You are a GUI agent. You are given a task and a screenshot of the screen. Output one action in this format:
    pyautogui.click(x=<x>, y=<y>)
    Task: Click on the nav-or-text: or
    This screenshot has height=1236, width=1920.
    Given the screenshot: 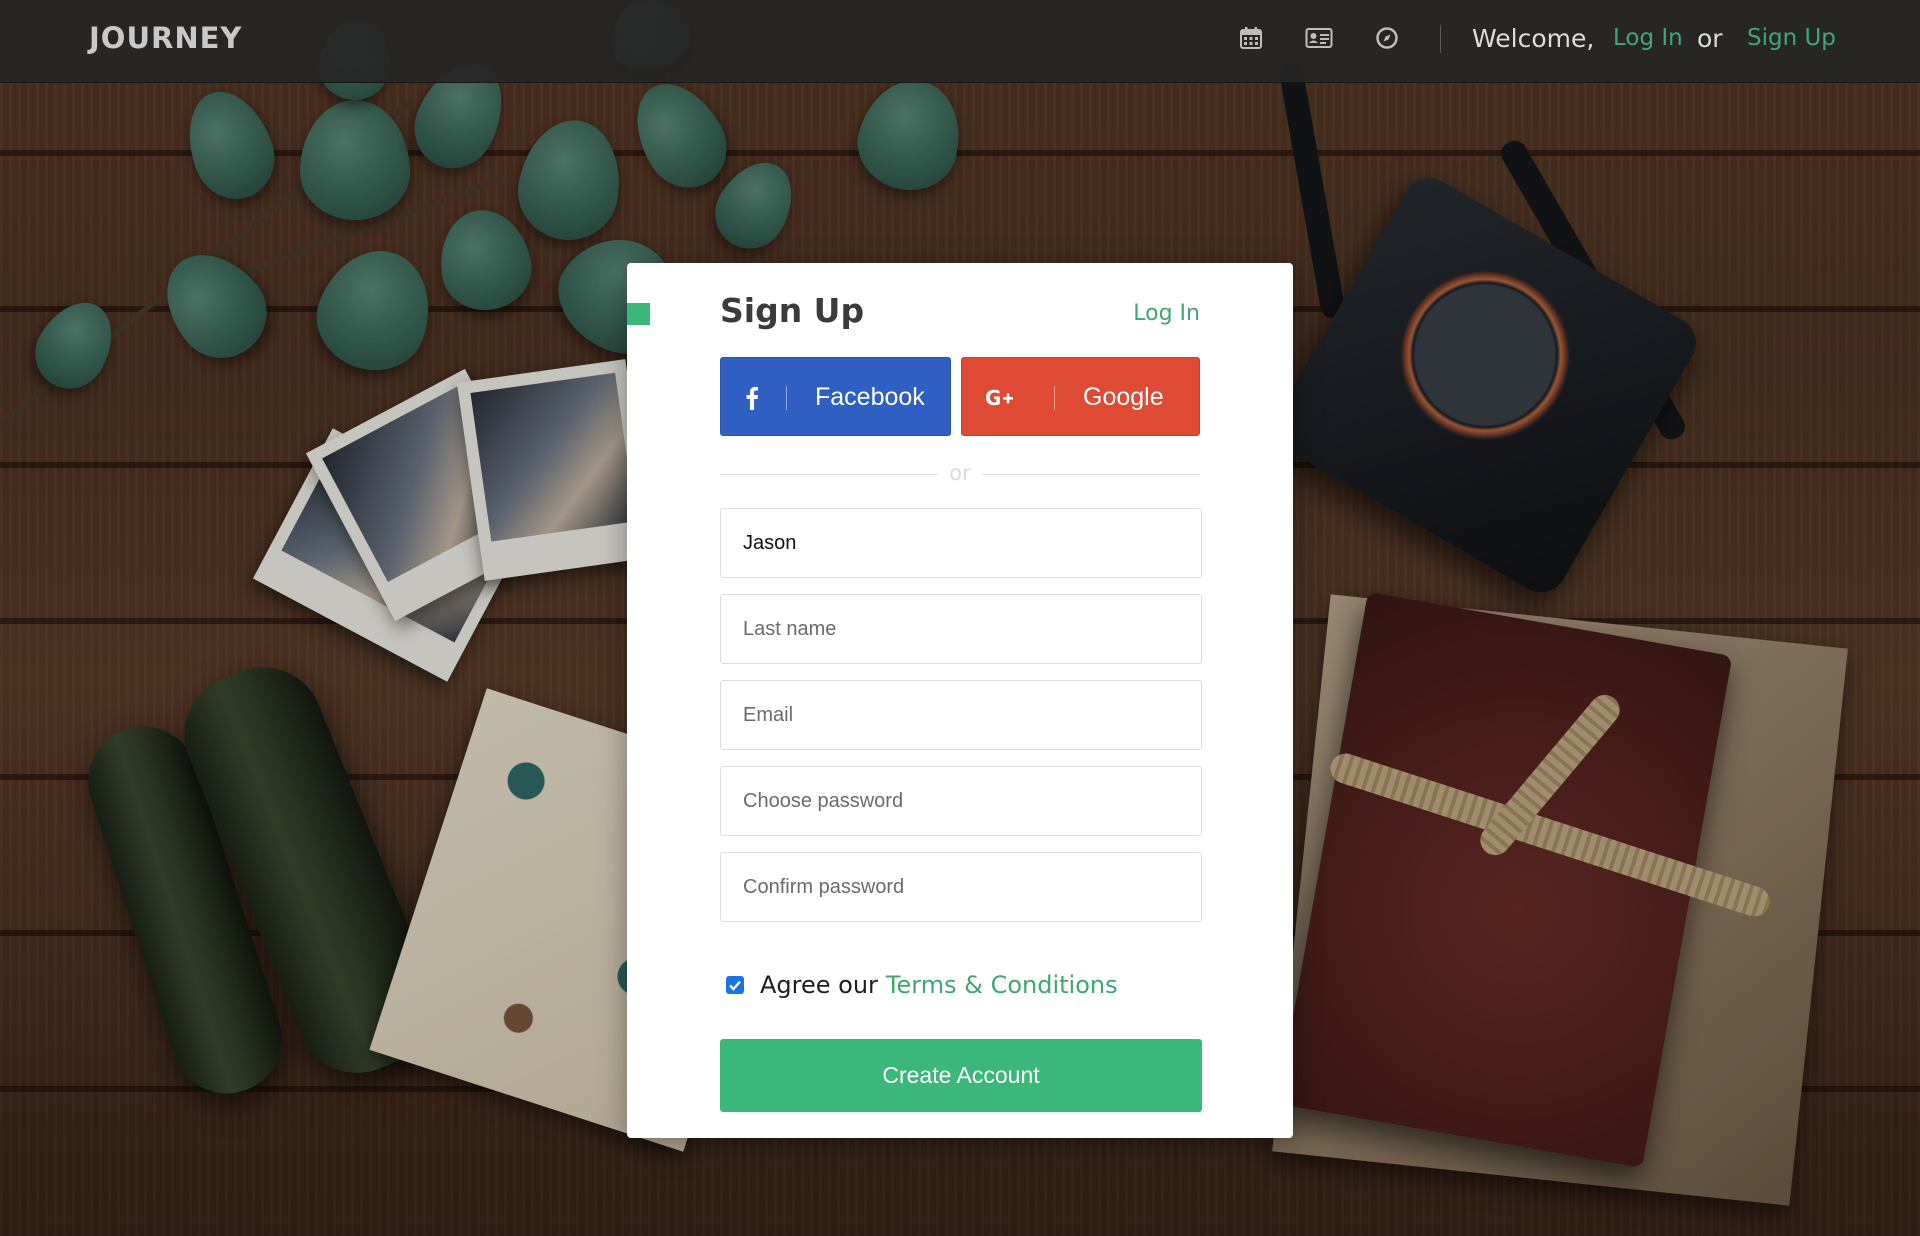 What is the action you would take?
    pyautogui.click(x=1710, y=38)
    